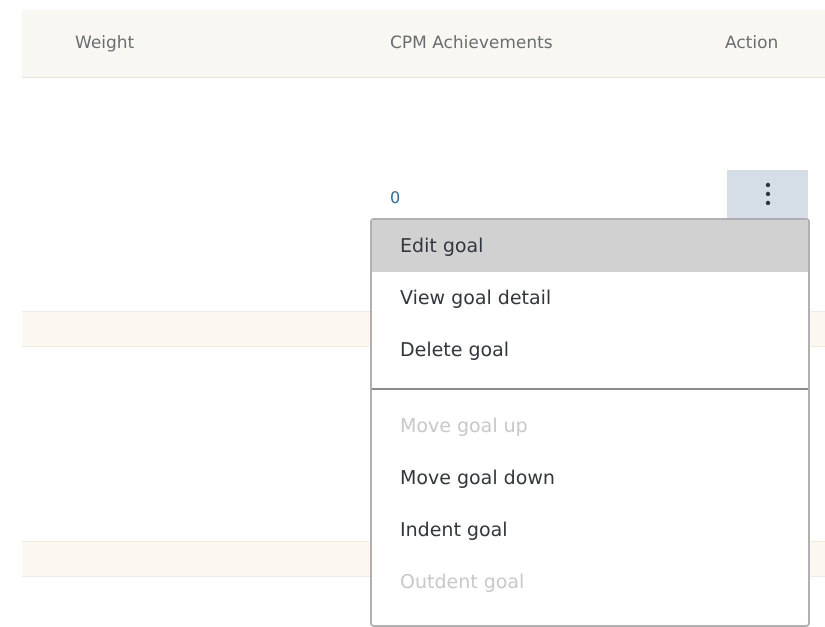  I want to click on column-header: CPM Achievements, so click(471, 42).